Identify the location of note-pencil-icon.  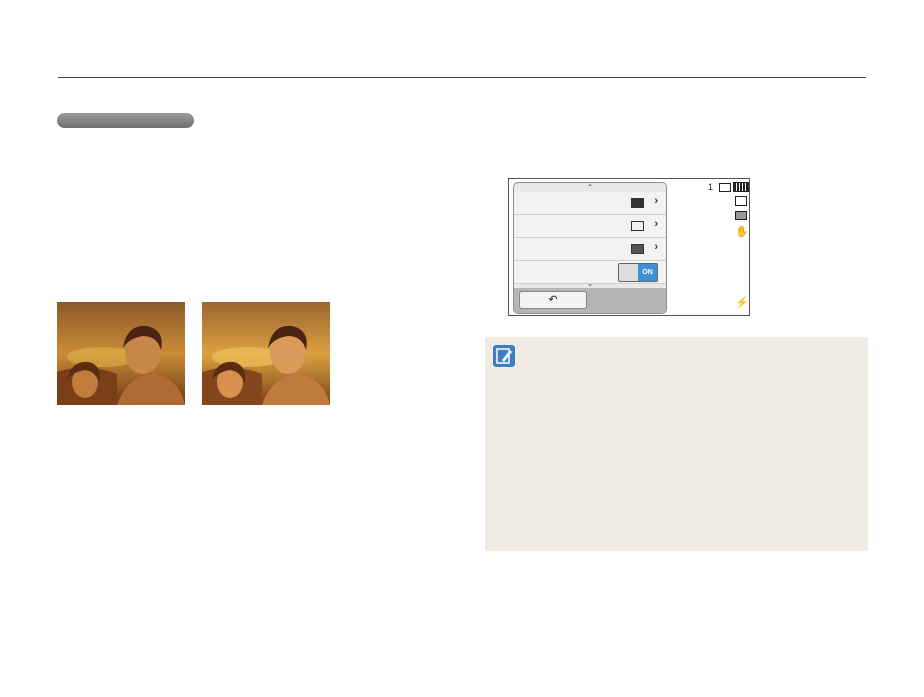
(504, 356).